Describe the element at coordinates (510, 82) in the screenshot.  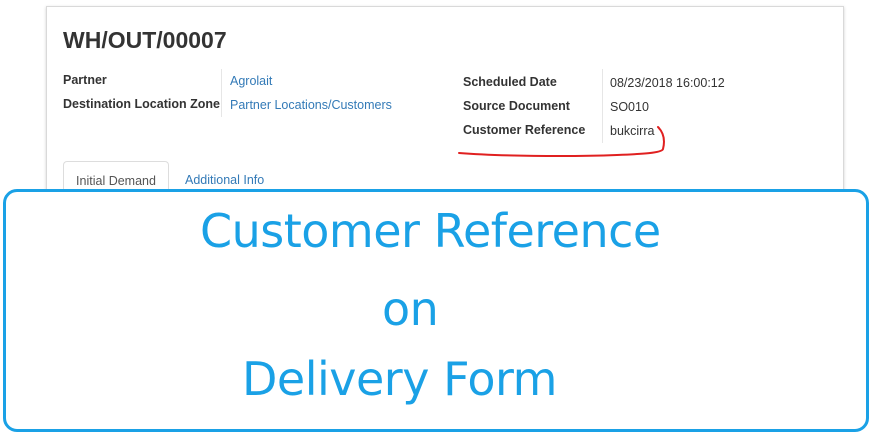
I see `scheduled-date-label: Scheduled Date` at that location.